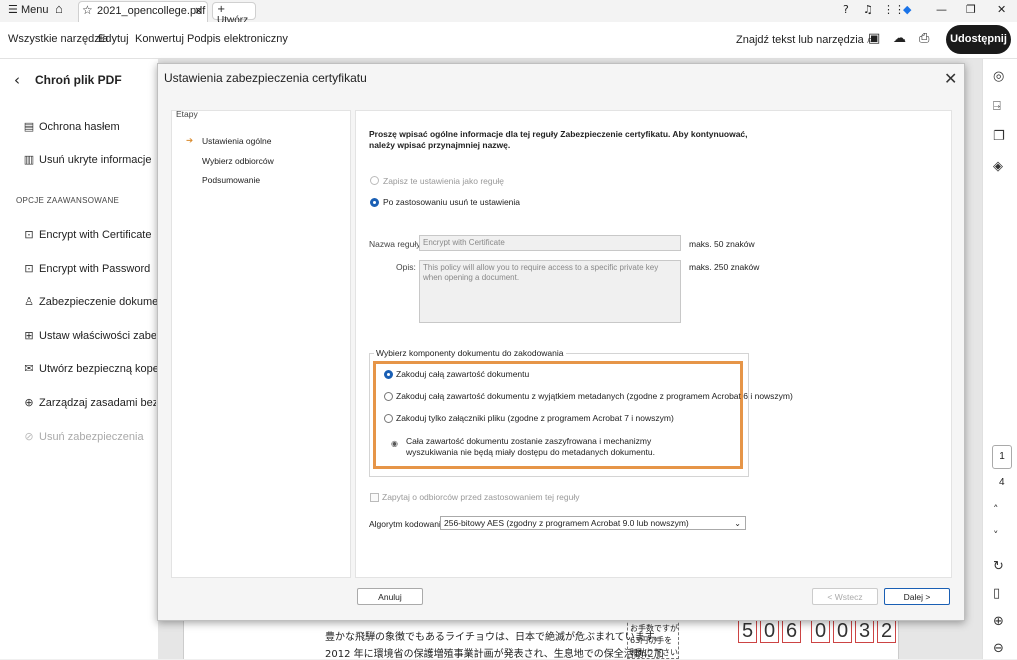  What do you see at coordinates (388, 374) in the screenshot?
I see `radio-encrypt-all` at bounding box center [388, 374].